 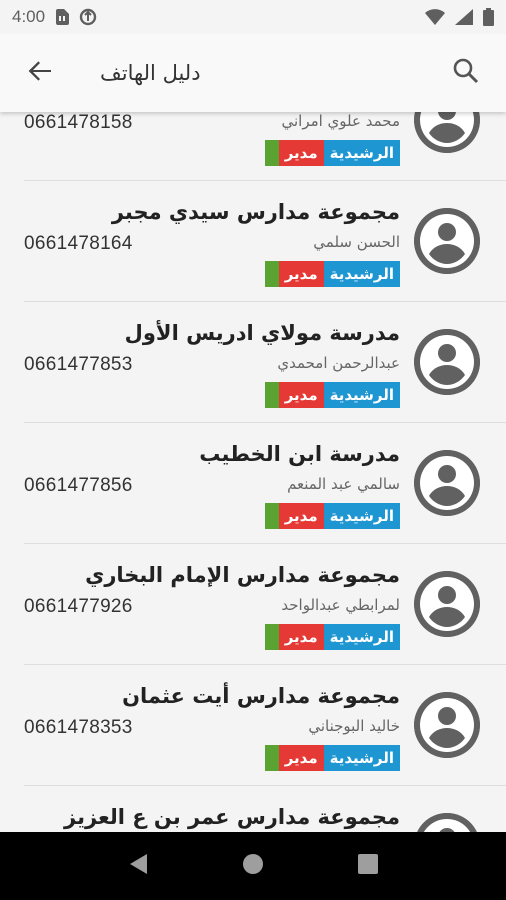 What do you see at coordinates (78, 123) in the screenshot?
I see `phone-number: 0661478158` at bounding box center [78, 123].